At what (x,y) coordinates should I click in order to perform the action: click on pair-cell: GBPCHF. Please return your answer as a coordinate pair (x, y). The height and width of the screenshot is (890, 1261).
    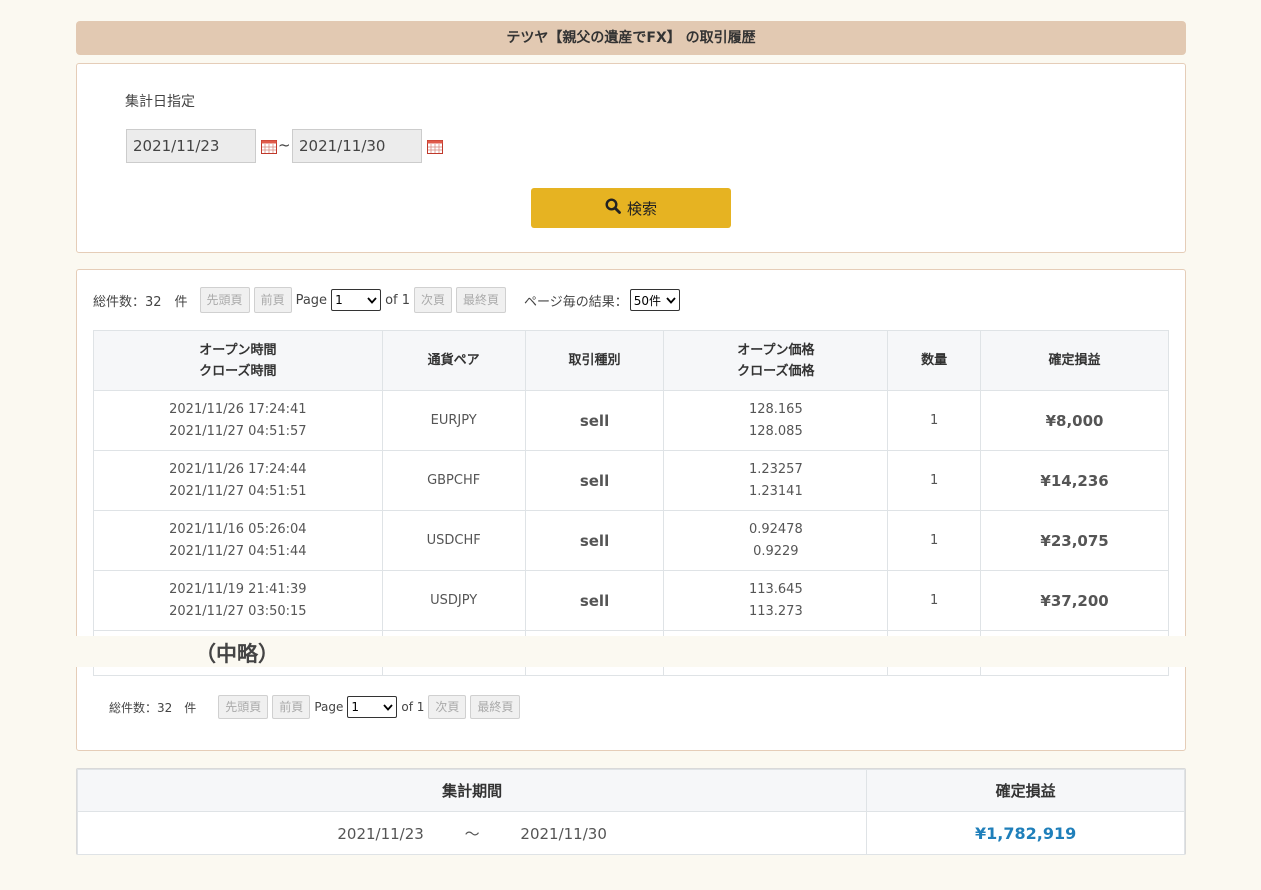
    Looking at the image, I should click on (453, 480).